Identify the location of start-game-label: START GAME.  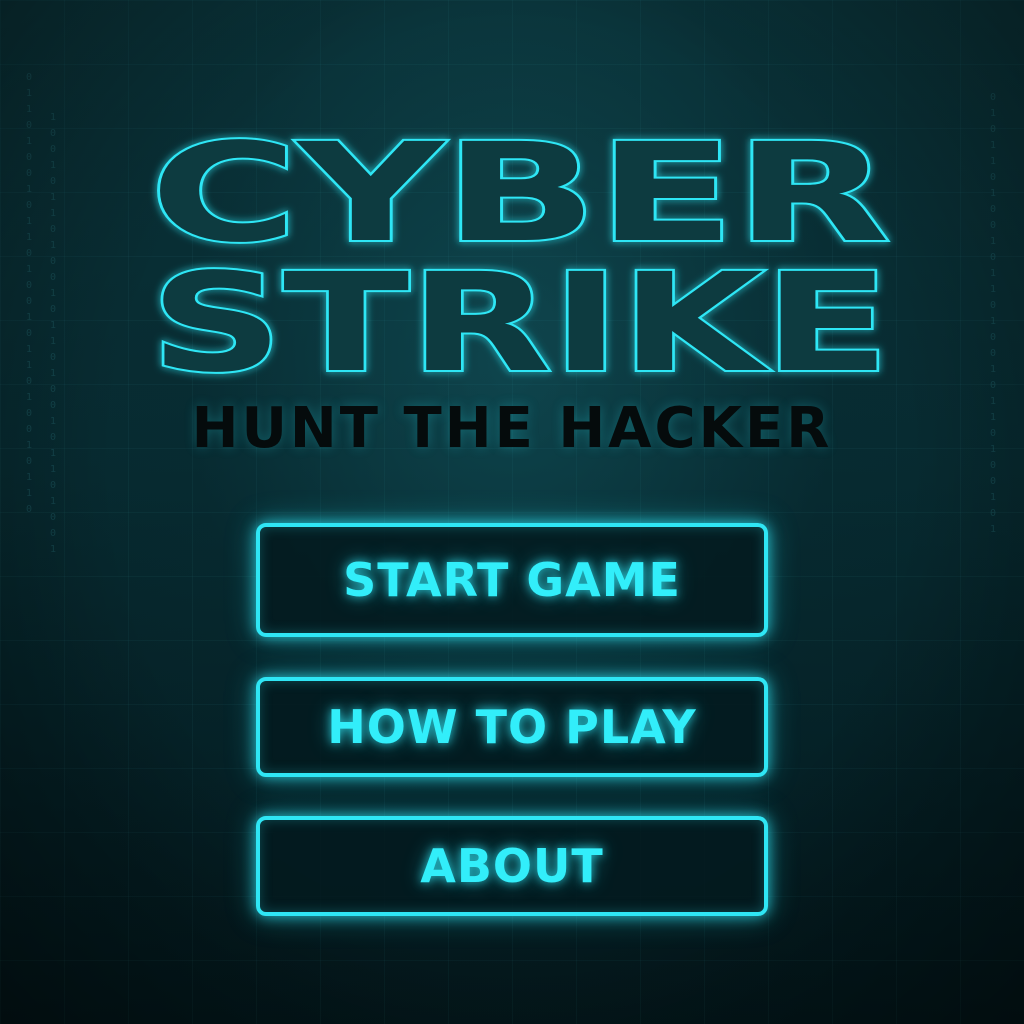
(512, 580).